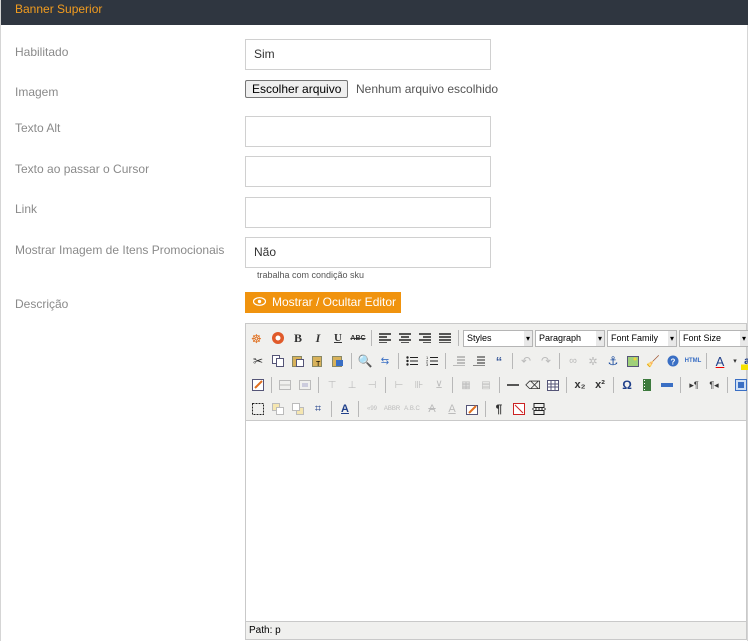 This screenshot has width=748, height=641. Describe the element at coordinates (713, 338) in the screenshot. I see `font-size-dropdown: Font Size` at that location.